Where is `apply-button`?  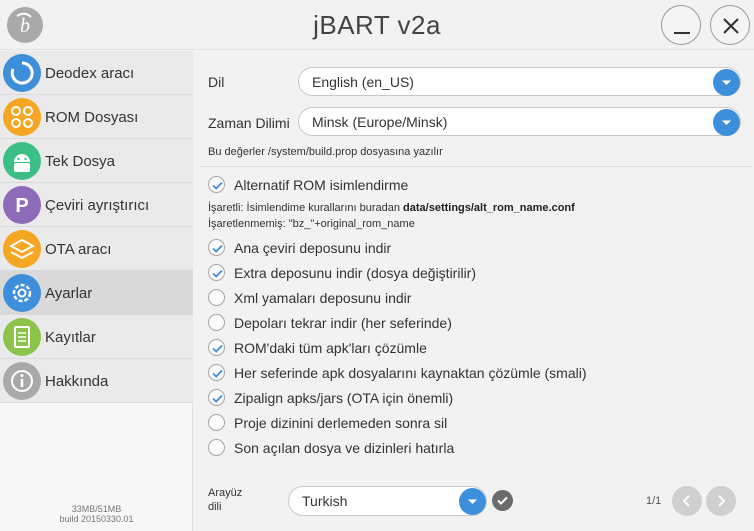 apply-button is located at coordinates (502, 500).